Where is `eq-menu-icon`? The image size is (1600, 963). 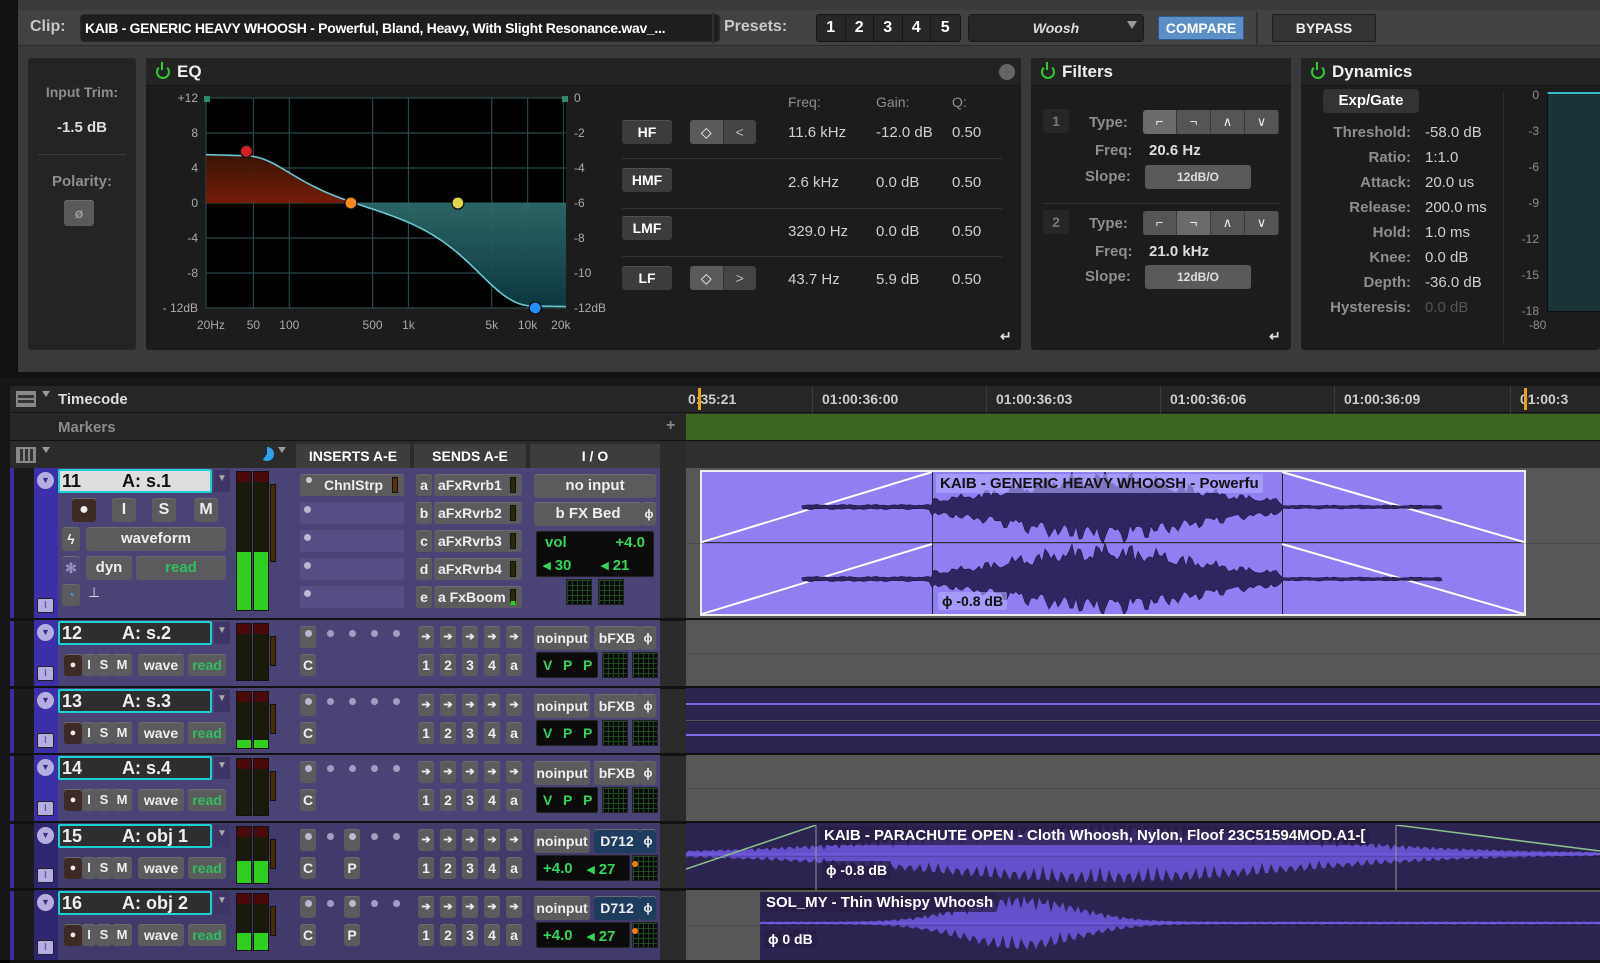 eq-menu-icon is located at coordinates (1007, 72).